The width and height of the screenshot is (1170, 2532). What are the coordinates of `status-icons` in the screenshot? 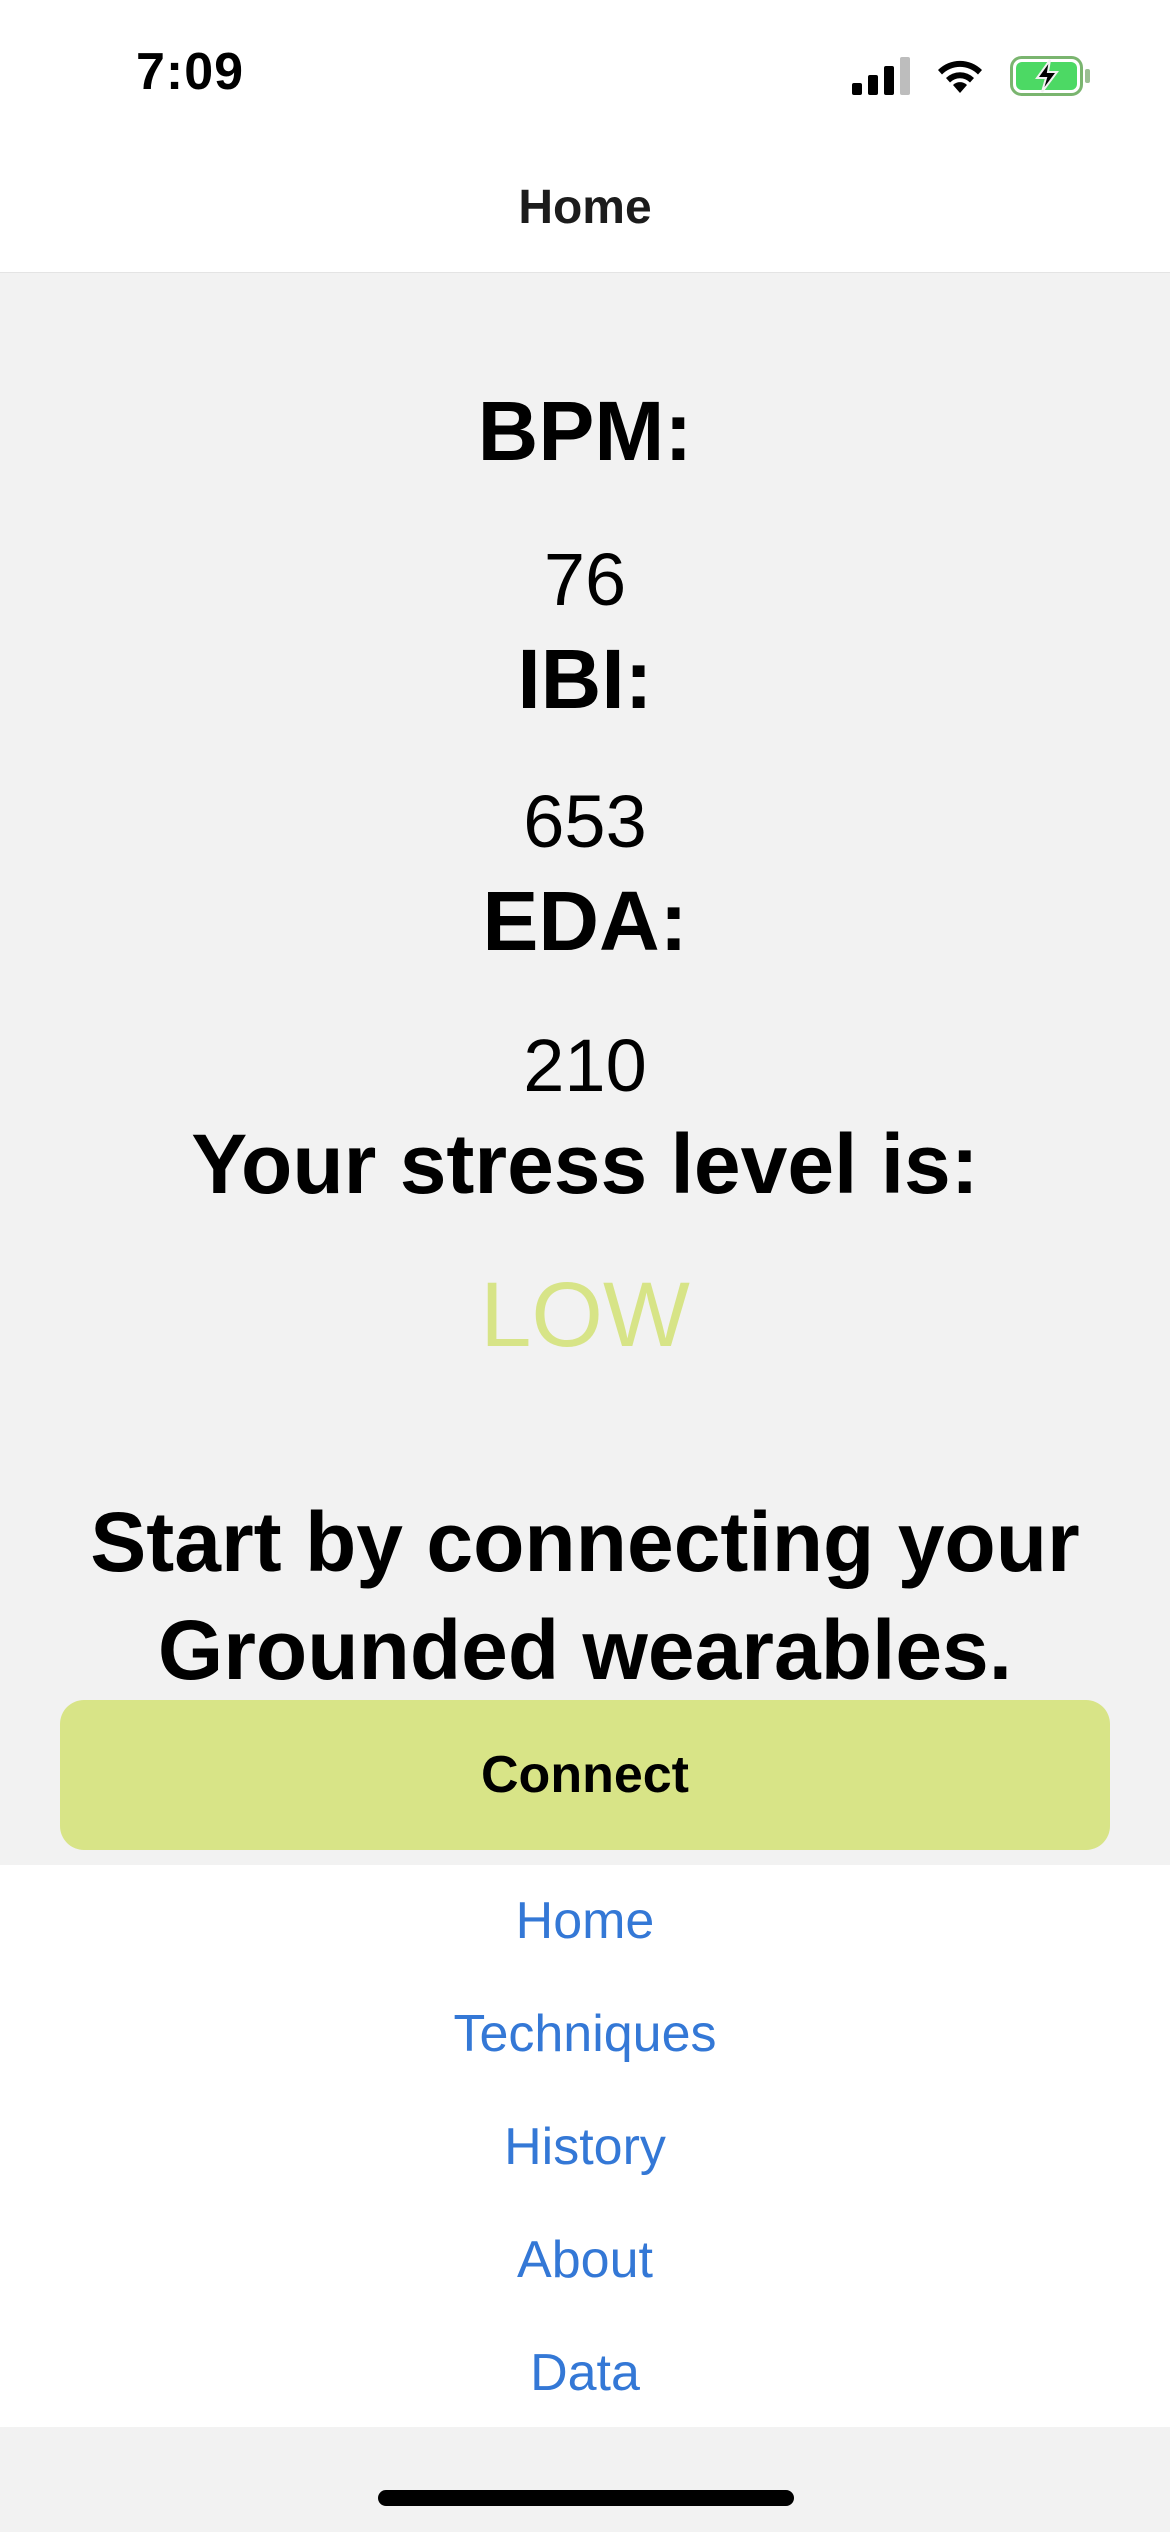 It's located at (972, 78).